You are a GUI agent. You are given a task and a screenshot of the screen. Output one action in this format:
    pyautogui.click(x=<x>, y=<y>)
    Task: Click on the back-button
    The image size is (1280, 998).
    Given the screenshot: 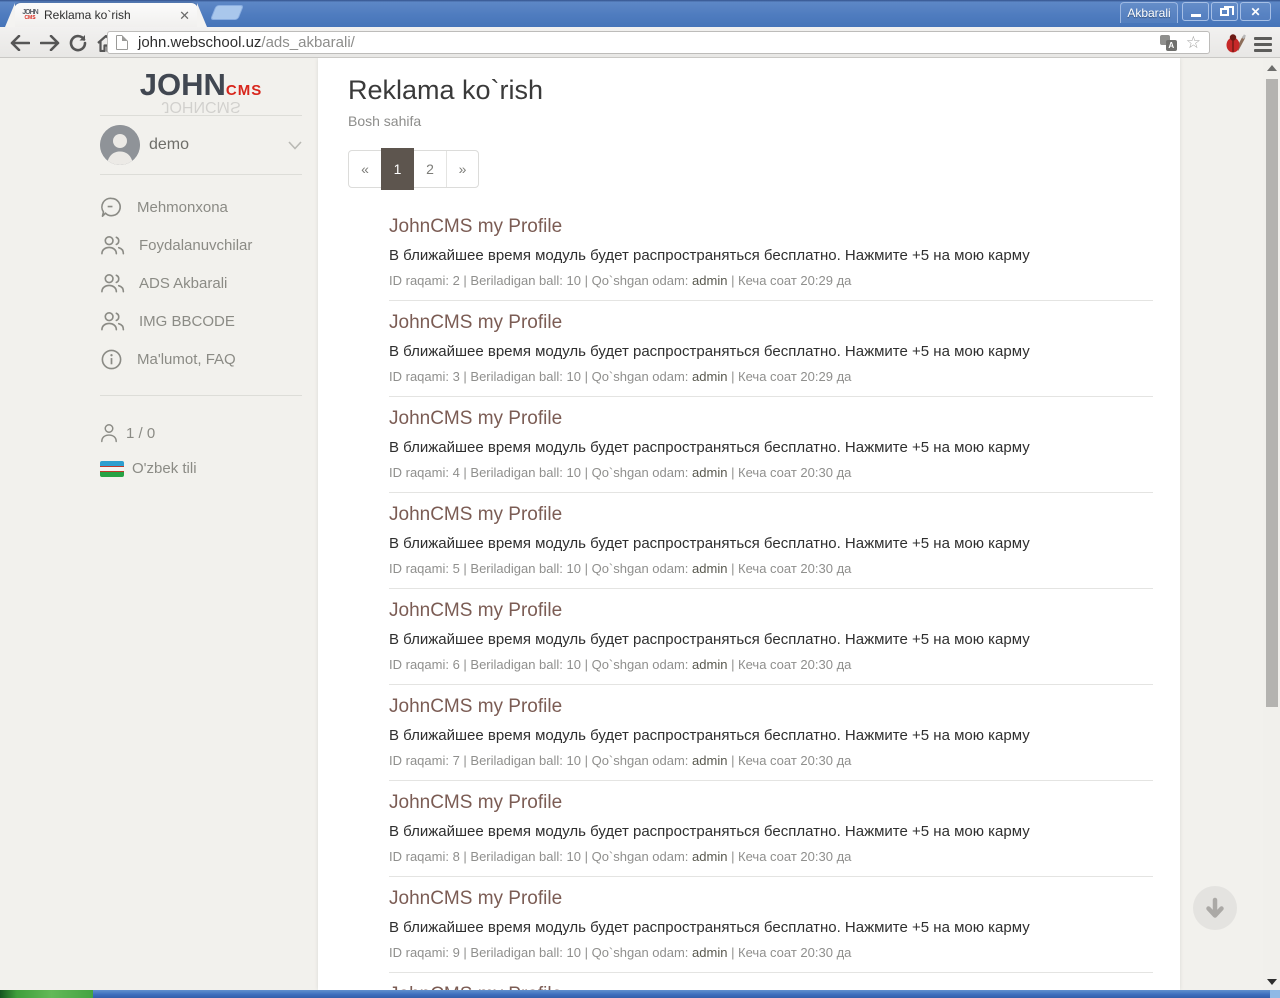 What is the action you would take?
    pyautogui.click(x=20, y=43)
    